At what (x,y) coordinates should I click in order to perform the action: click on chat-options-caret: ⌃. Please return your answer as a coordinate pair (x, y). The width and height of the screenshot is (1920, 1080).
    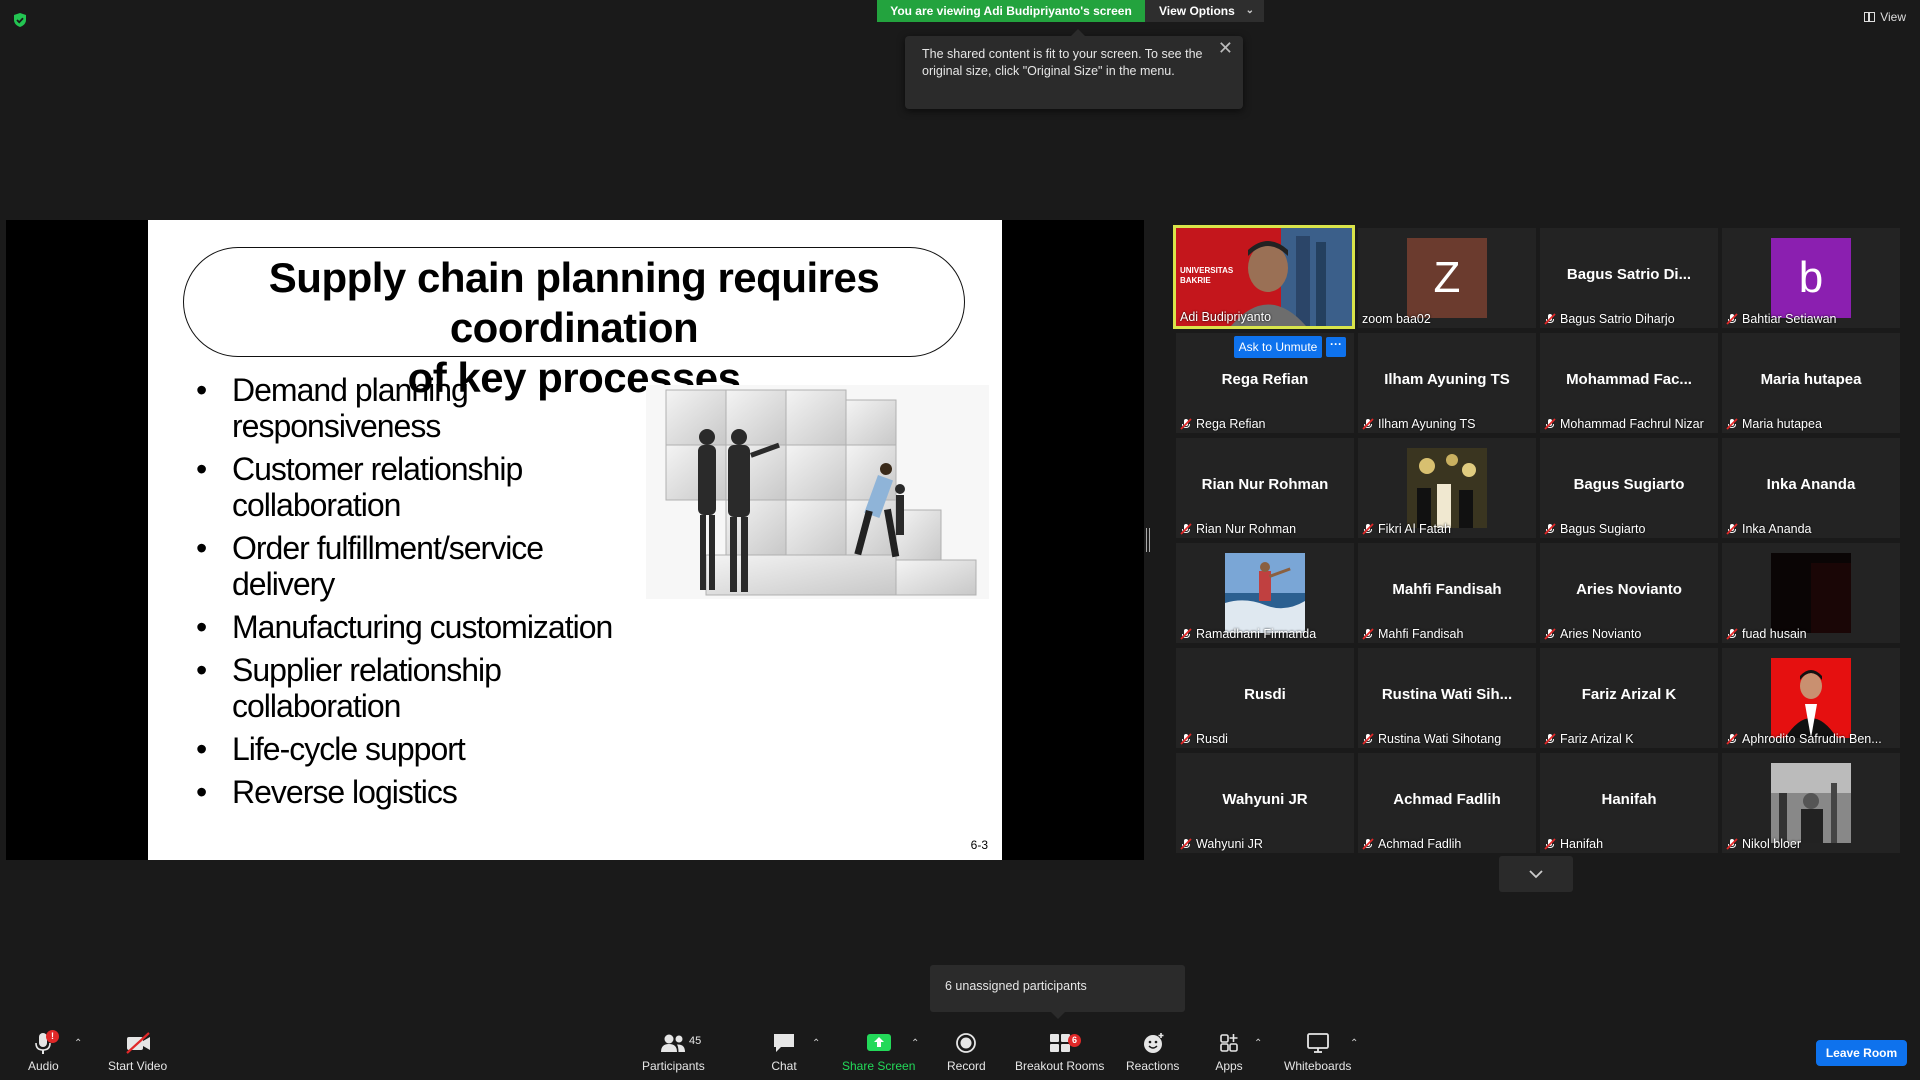
    Looking at the image, I should click on (816, 1043).